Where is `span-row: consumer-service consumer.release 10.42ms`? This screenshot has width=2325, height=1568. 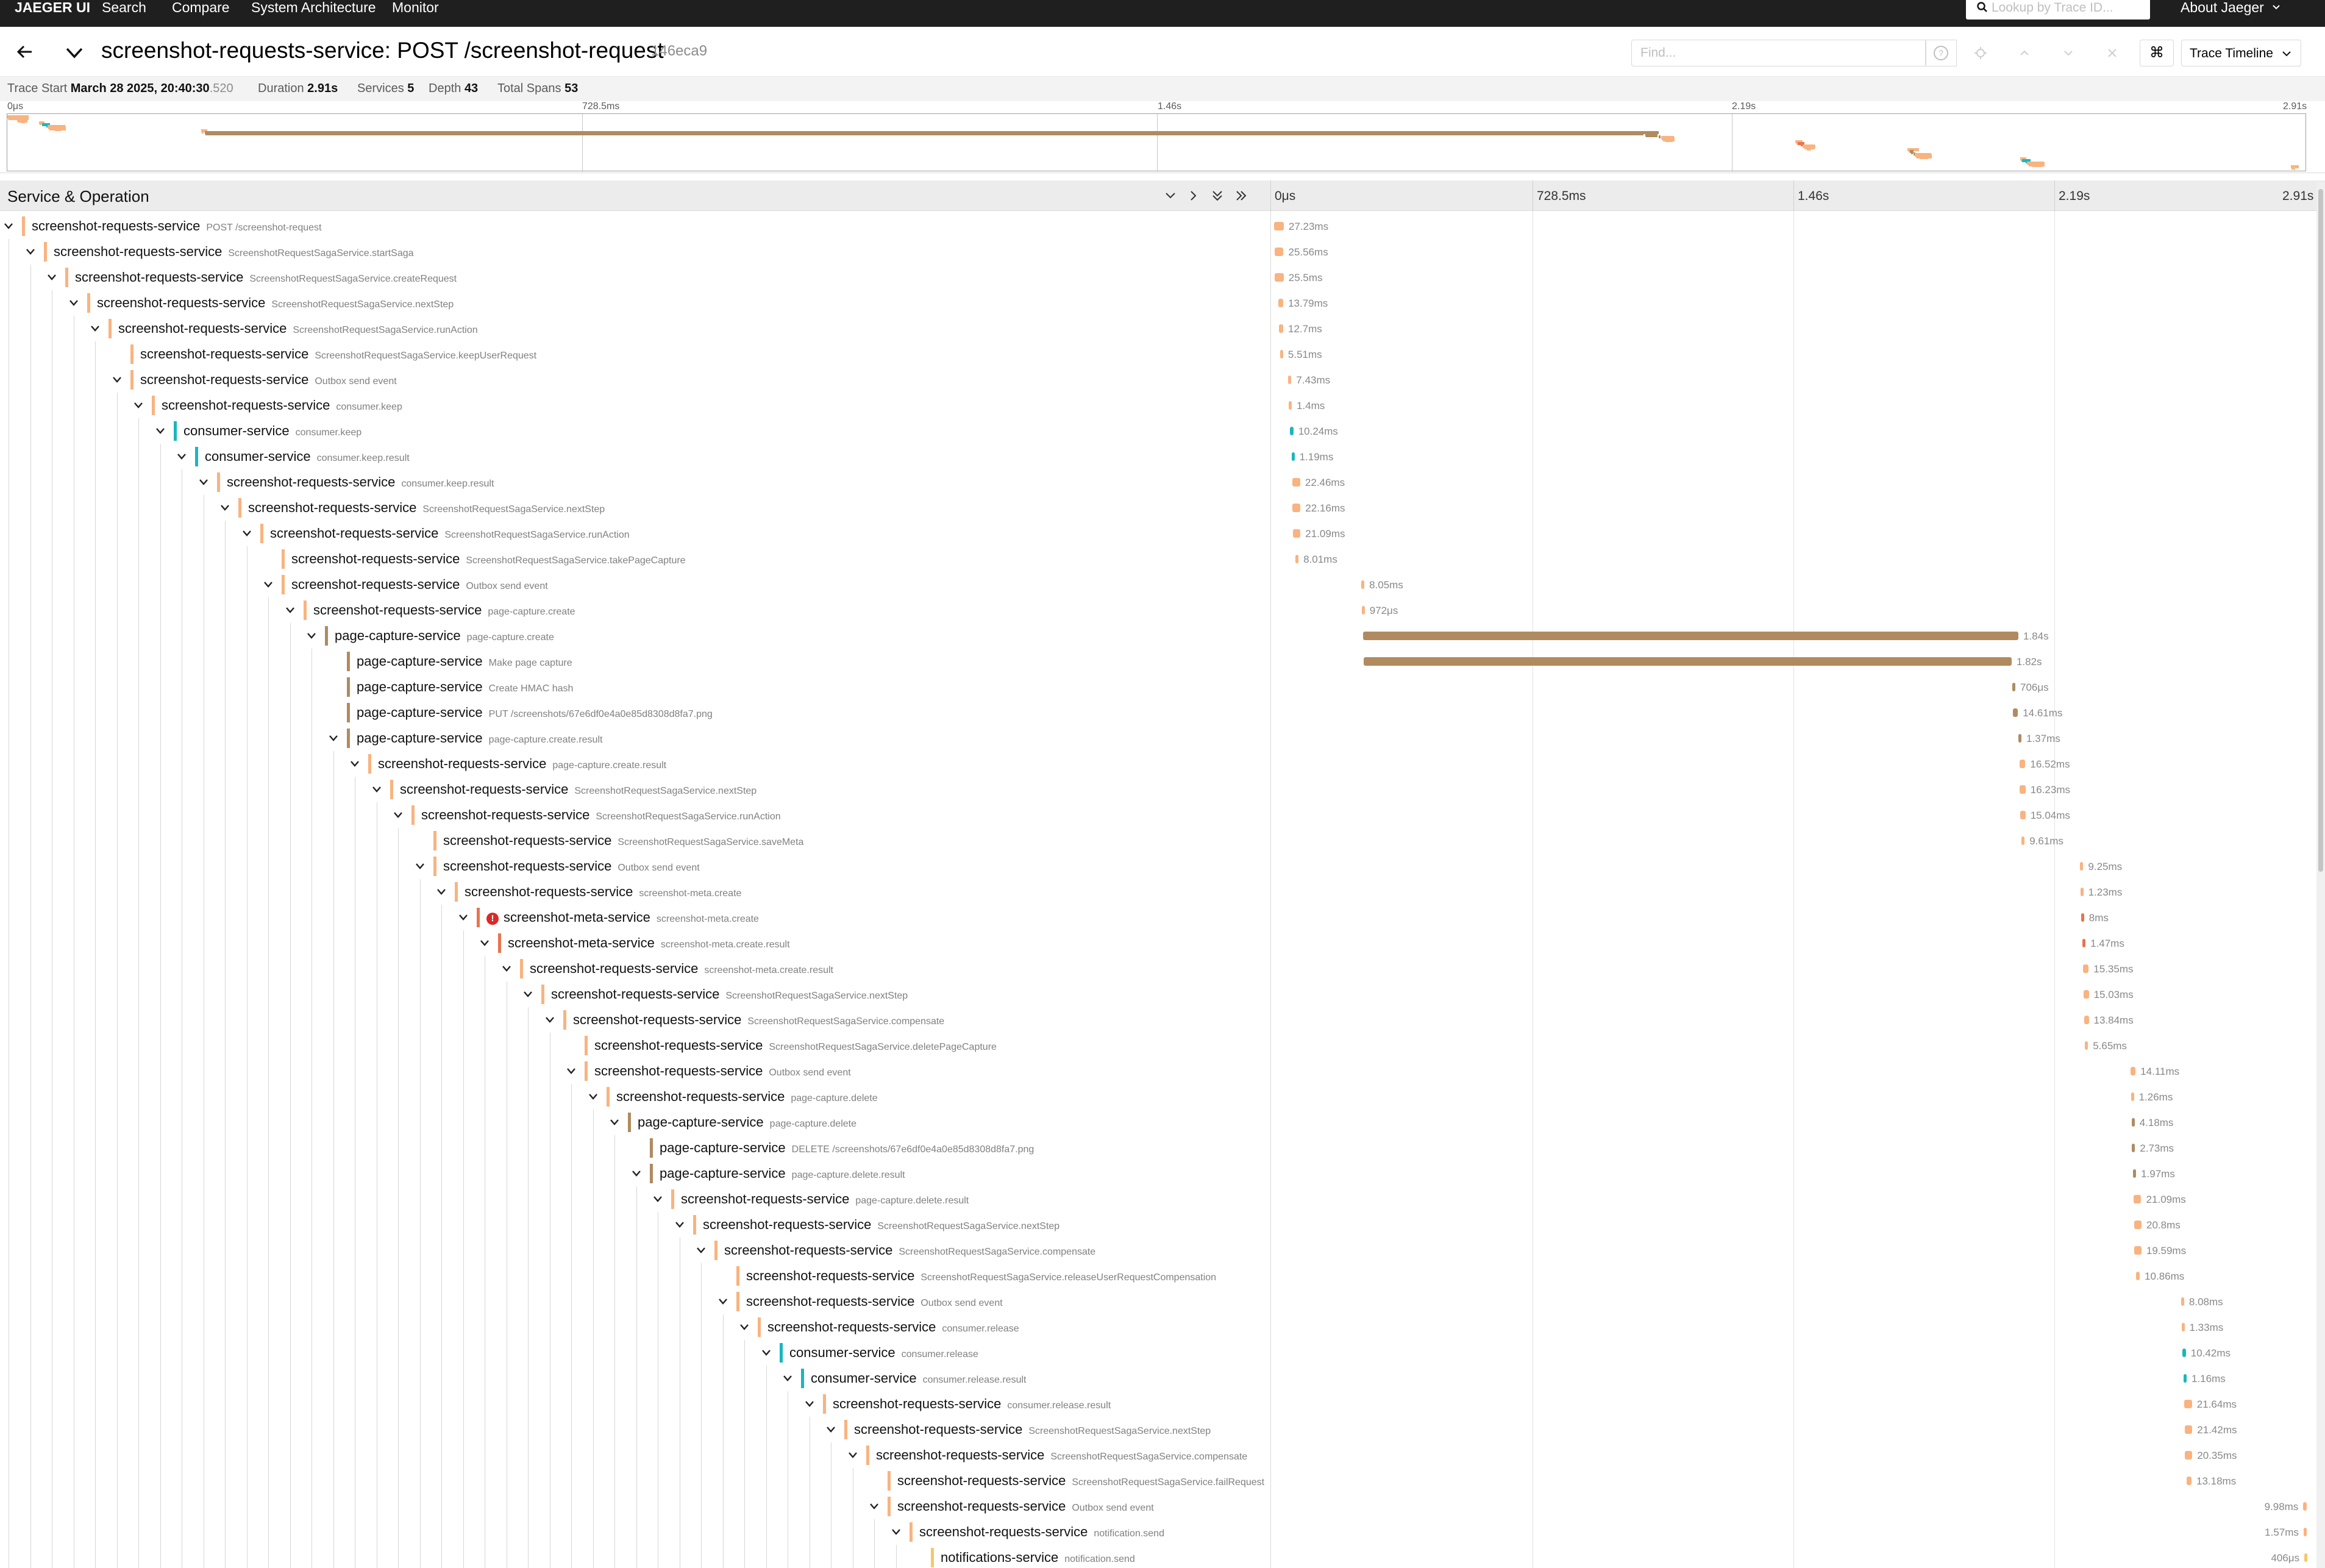
span-row: consumer-service consumer.release 10.42ms is located at coordinates (1158, 1353).